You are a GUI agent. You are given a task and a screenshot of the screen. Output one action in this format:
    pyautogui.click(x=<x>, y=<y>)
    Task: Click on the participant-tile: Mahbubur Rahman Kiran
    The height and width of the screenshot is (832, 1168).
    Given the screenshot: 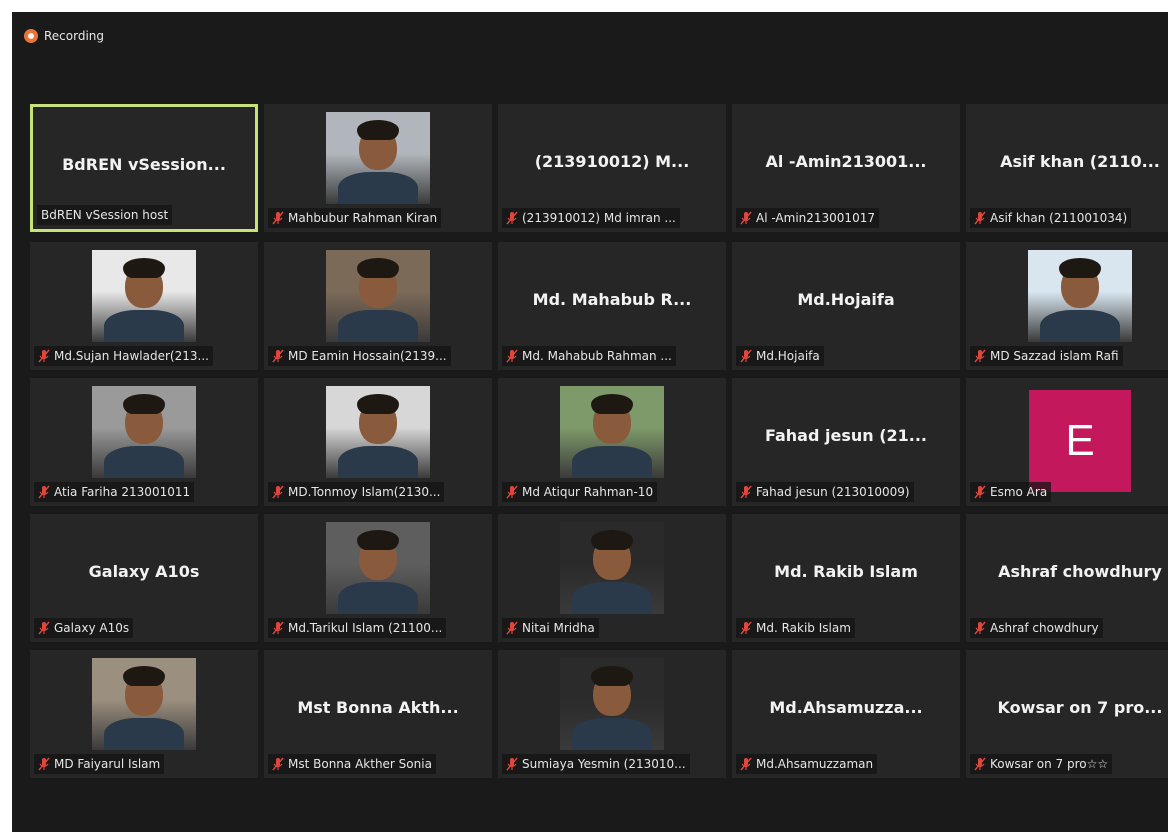 What is the action you would take?
    pyautogui.click(x=378, y=168)
    